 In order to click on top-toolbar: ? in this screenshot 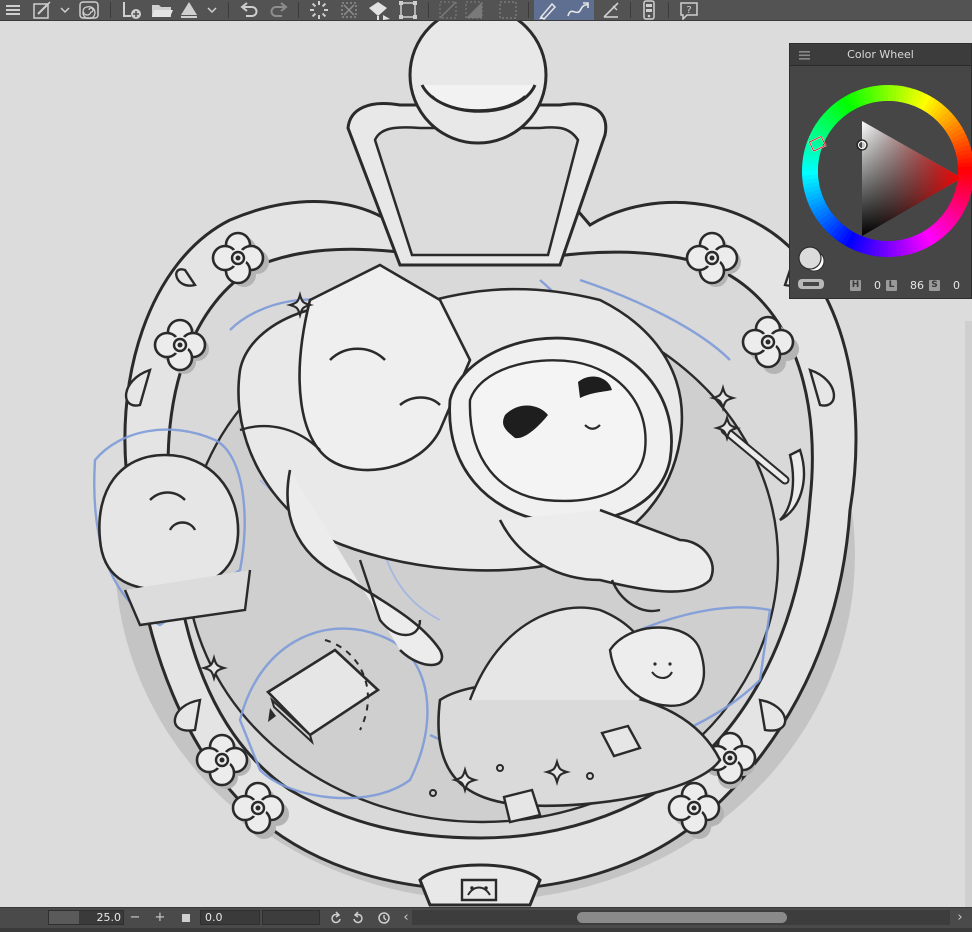, I will do `click(486, 10)`.